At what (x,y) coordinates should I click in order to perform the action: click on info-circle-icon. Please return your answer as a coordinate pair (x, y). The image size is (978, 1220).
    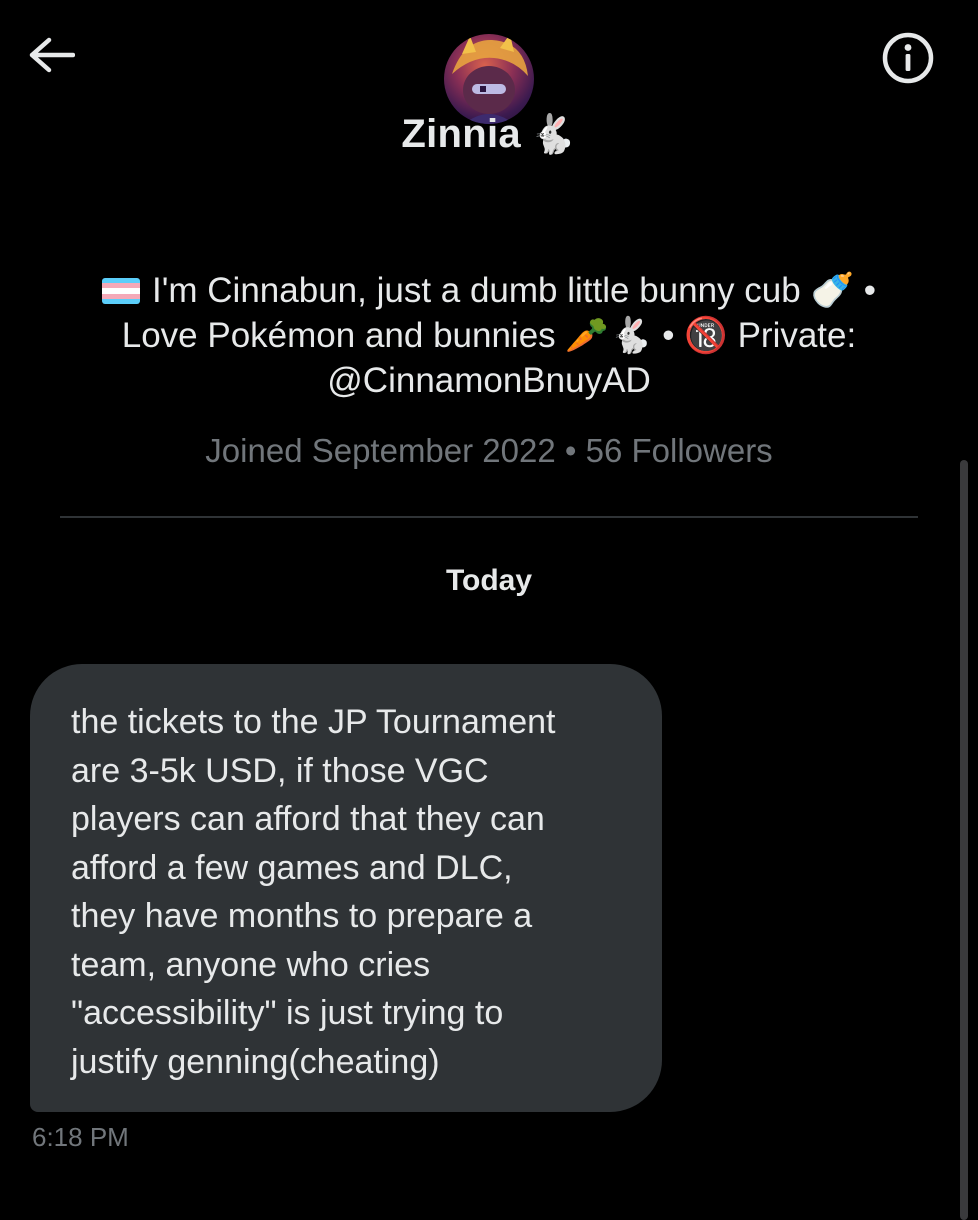
    Looking at the image, I should click on (908, 58).